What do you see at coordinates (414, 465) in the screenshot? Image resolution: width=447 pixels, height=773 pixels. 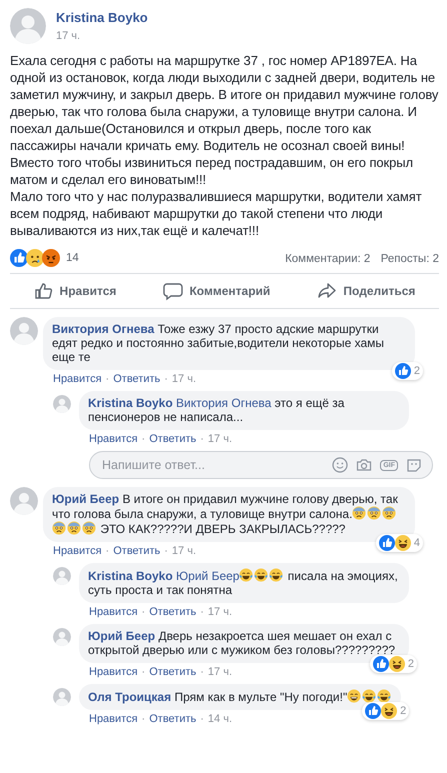 I see `sticker-icon` at bounding box center [414, 465].